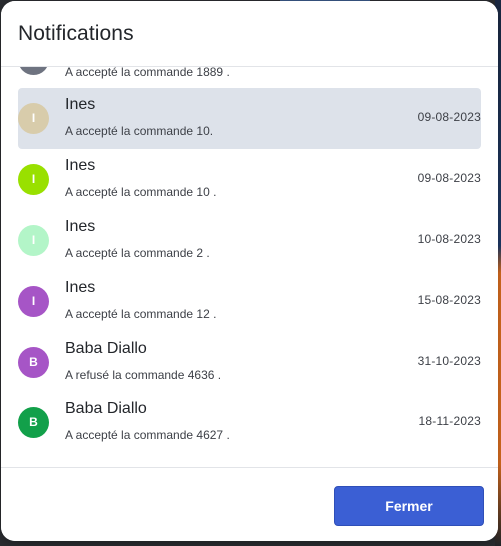  Describe the element at coordinates (449, 421) in the screenshot. I see `notification-date: 18-11-2023` at that location.